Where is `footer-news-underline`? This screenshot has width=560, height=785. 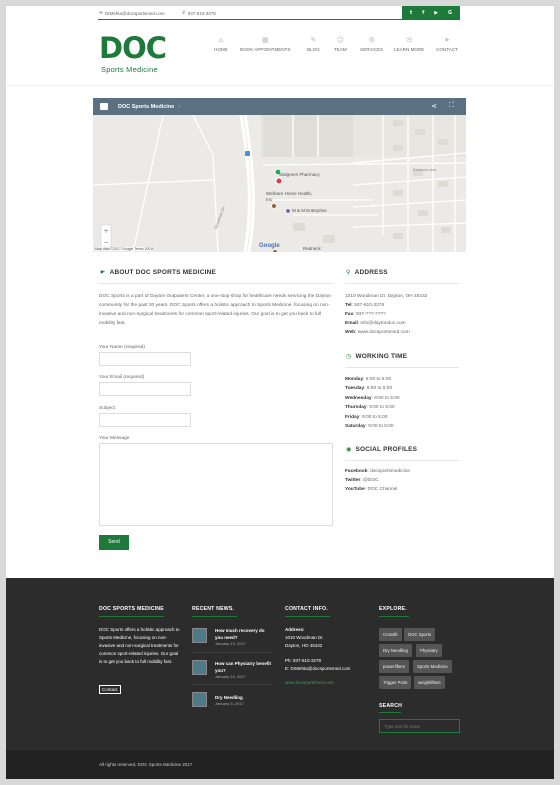
footer-news-underline is located at coordinates (214, 616).